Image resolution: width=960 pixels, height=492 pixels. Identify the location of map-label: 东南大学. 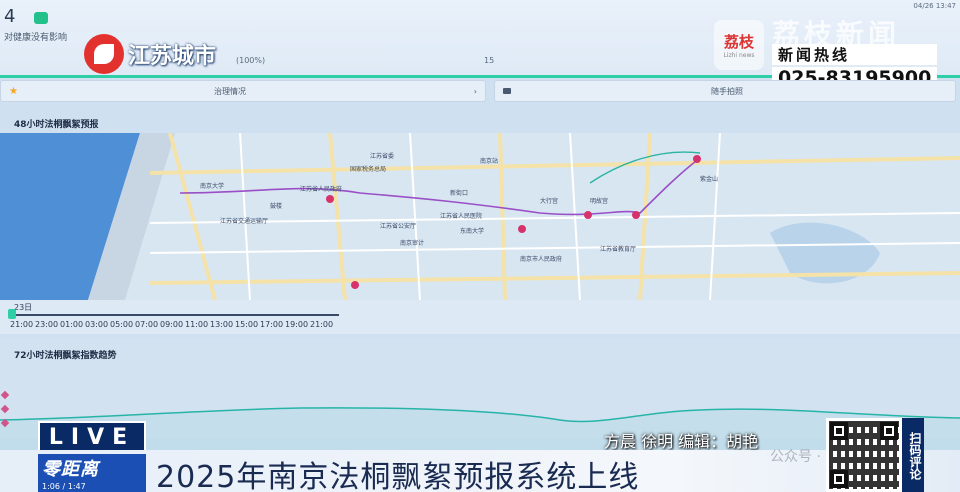
(472, 231).